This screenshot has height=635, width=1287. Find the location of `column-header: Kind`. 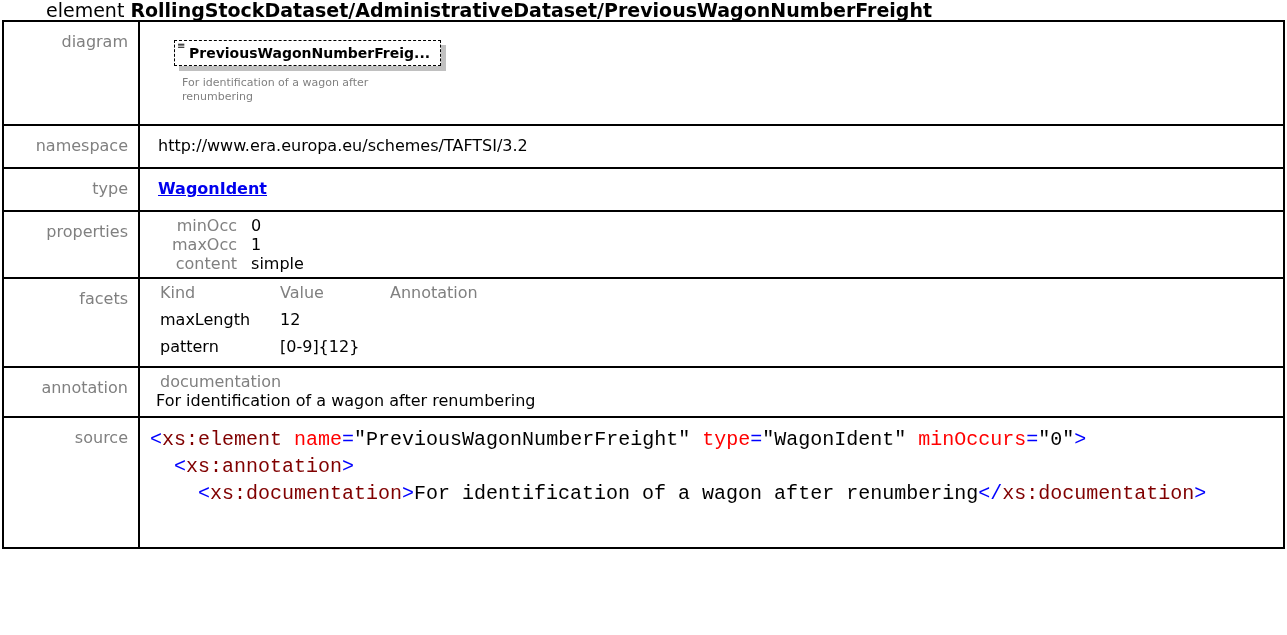

column-header: Kind is located at coordinates (178, 292).